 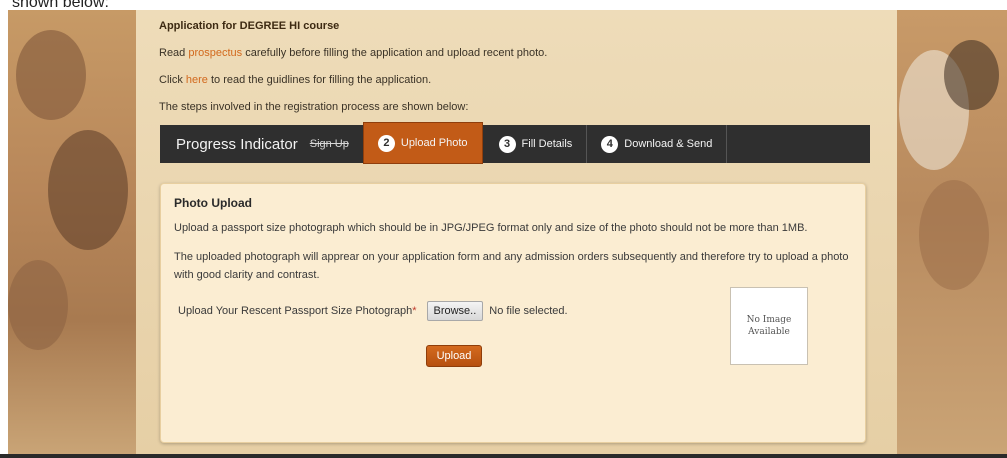 I want to click on browse-button: Browse.., so click(x=455, y=311).